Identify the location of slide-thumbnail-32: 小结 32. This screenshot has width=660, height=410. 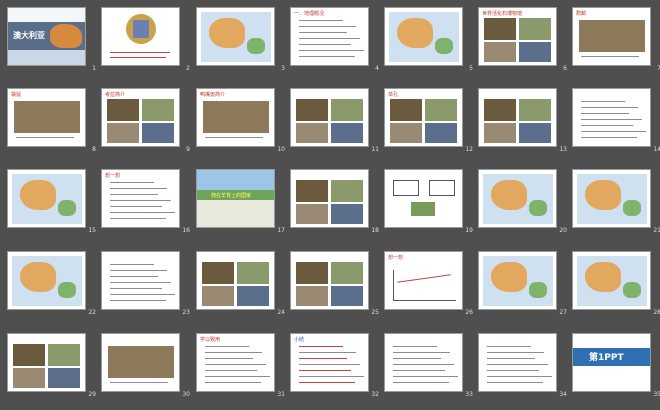
(334, 364).